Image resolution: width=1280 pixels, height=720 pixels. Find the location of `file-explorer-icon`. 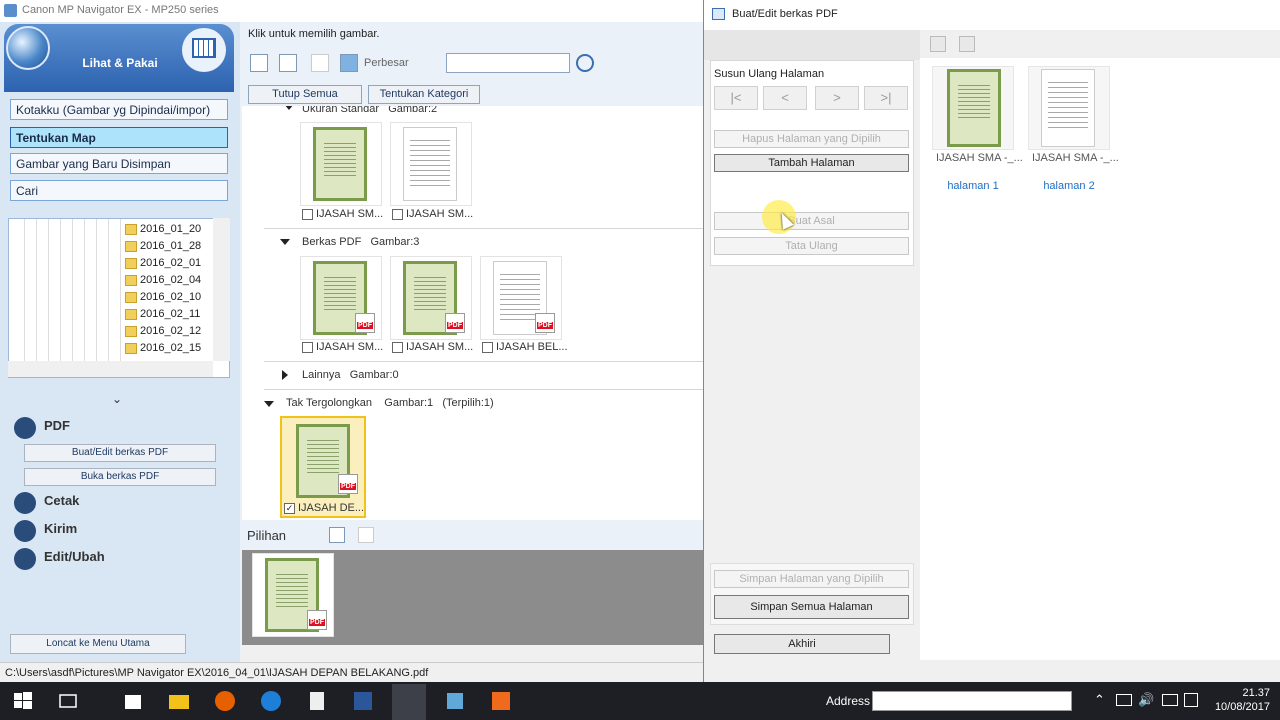

file-explorer-icon is located at coordinates (179, 701).